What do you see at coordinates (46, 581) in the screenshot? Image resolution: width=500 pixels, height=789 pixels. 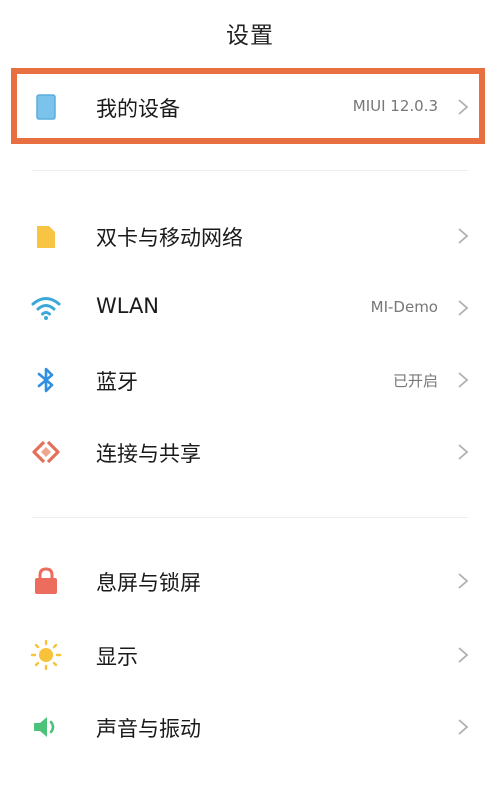 I see `lock-icon` at bounding box center [46, 581].